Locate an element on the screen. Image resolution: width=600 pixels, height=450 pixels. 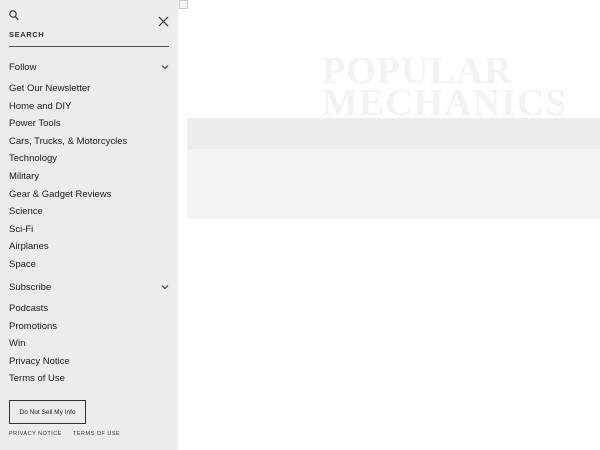
nav-item-military: Military is located at coordinates (68, 177).